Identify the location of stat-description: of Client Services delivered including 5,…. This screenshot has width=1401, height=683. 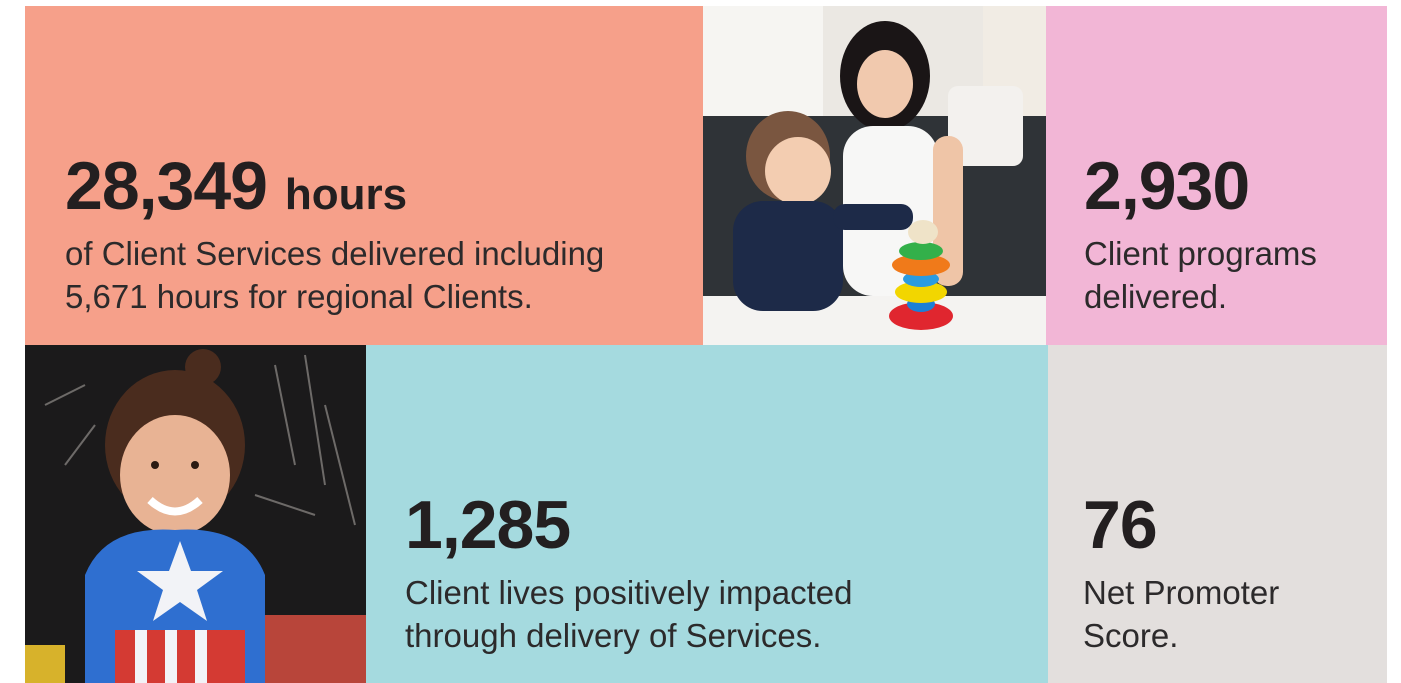
(335, 275).